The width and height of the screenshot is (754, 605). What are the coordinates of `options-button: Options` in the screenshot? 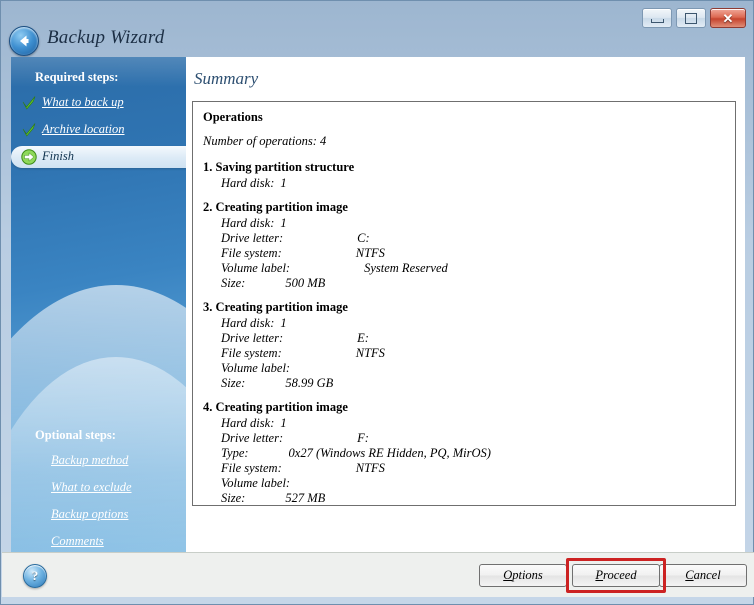 It's located at (523, 575).